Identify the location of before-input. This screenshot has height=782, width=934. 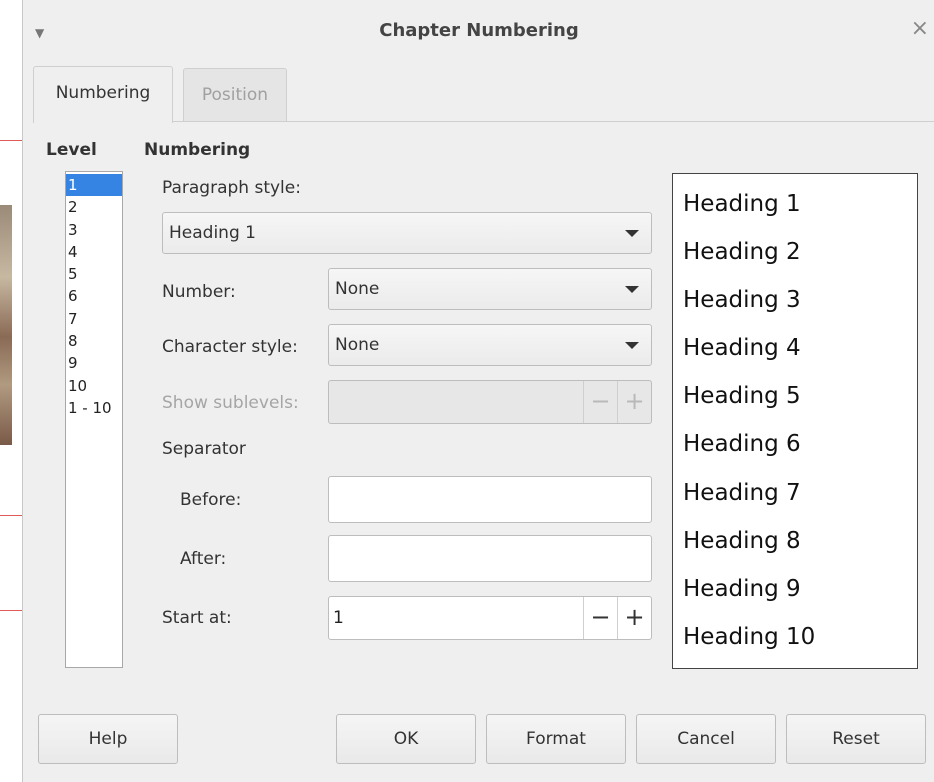
(490, 499).